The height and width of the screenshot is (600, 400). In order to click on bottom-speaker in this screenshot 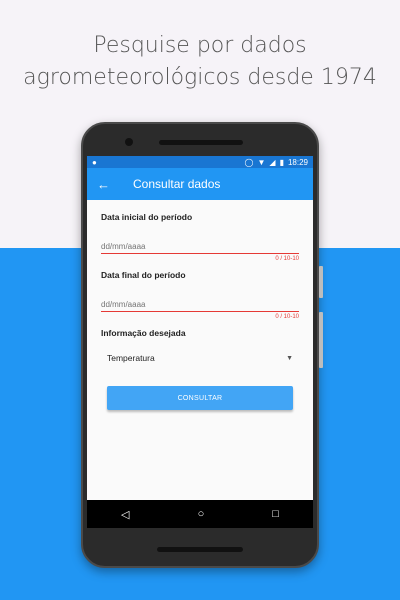, I will do `click(200, 549)`.